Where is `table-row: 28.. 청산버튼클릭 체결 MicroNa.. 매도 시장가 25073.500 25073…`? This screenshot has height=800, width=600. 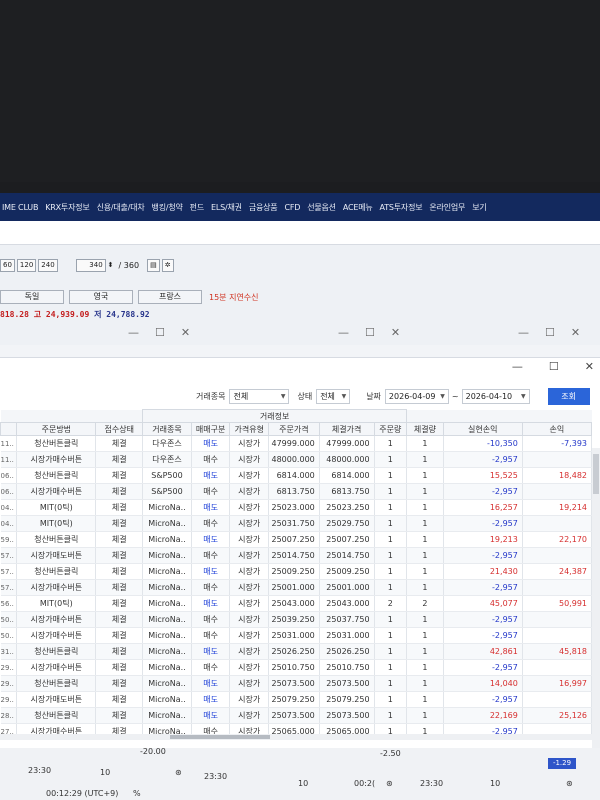 table-row: 28.. 청산버튼클릭 체결 MicroNa.. 매도 시장가 25073.500 25073… is located at coordinates (296, 715).